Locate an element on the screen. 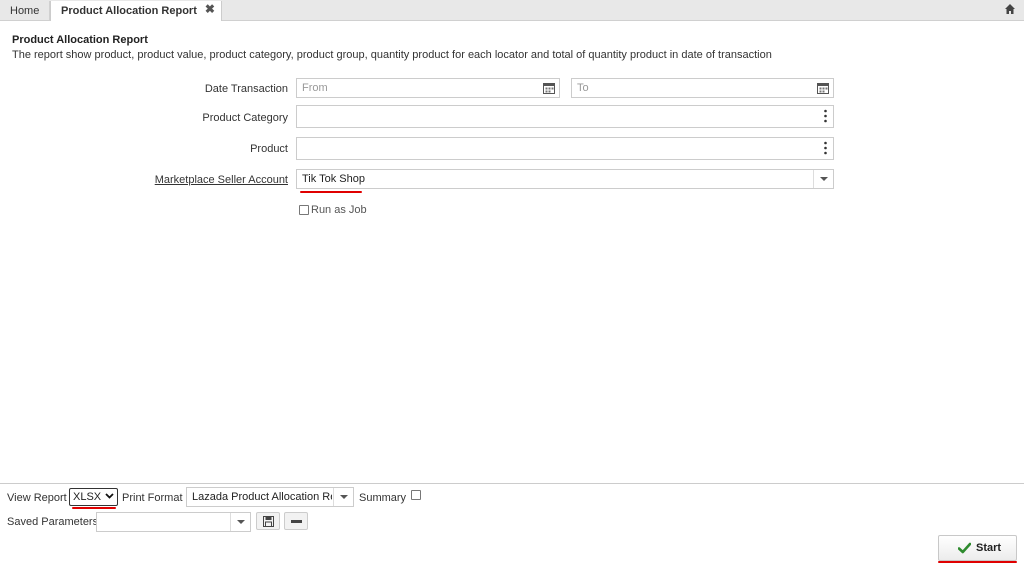 The width and height of the screenshot is (1024, 564). start-button: Start is located at coordinates (977, 548).